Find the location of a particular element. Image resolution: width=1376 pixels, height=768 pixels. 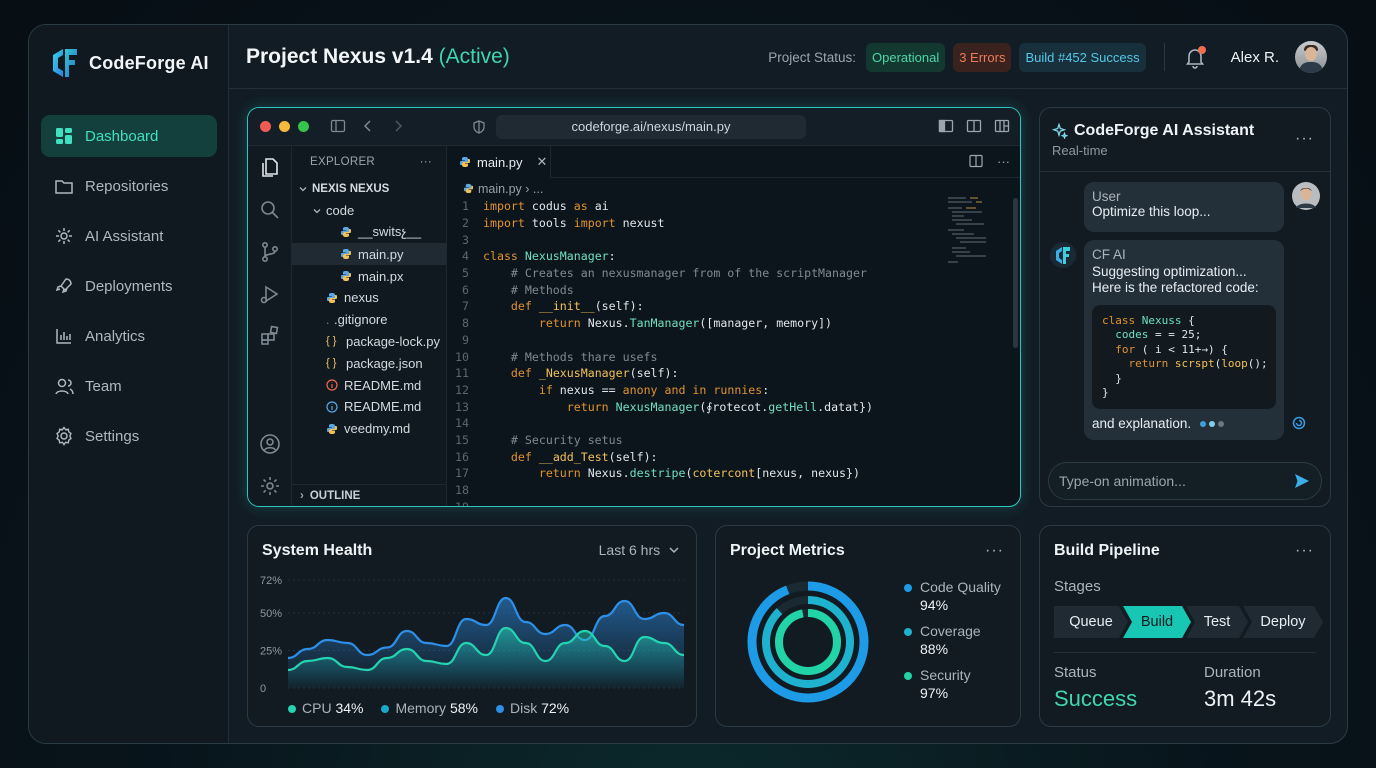

layout-split-icon is located at coordinates (974, 126).